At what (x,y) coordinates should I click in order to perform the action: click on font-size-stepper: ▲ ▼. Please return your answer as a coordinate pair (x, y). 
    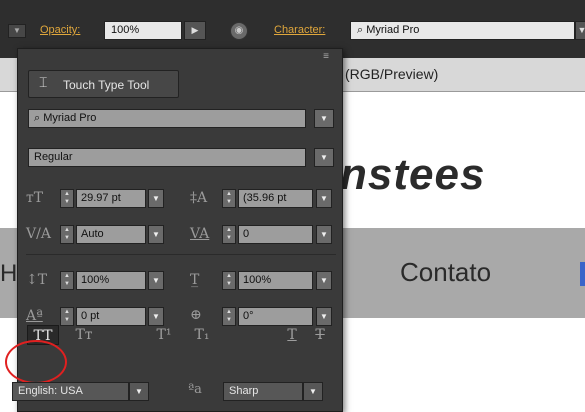
    Looking at the image, I should click on (67, 198).